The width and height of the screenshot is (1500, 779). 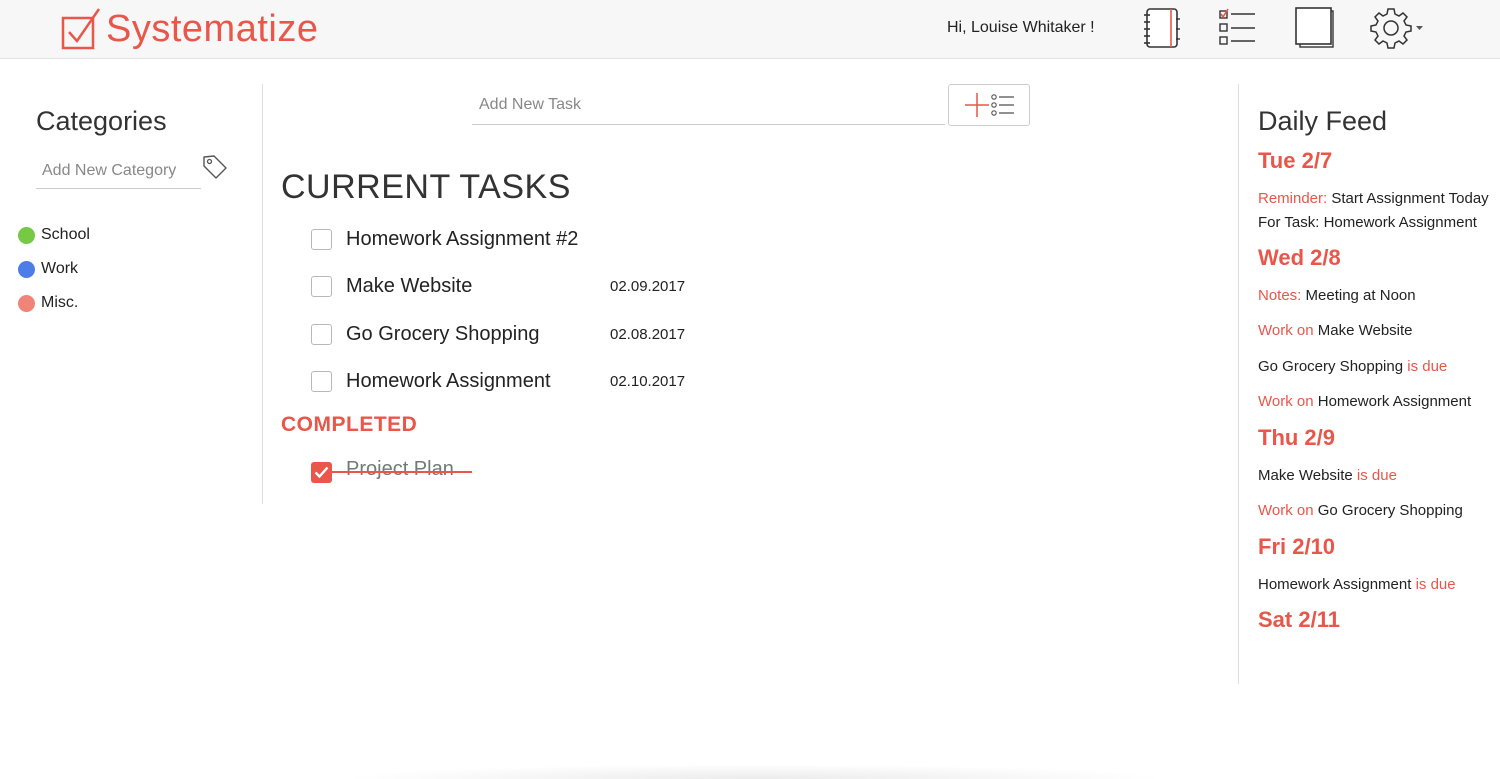 What do you see at coordinates (131, 294) in the screenshot?
I see `categories-panel: Categories School Work Misc.` at bounding box center [131, 294].